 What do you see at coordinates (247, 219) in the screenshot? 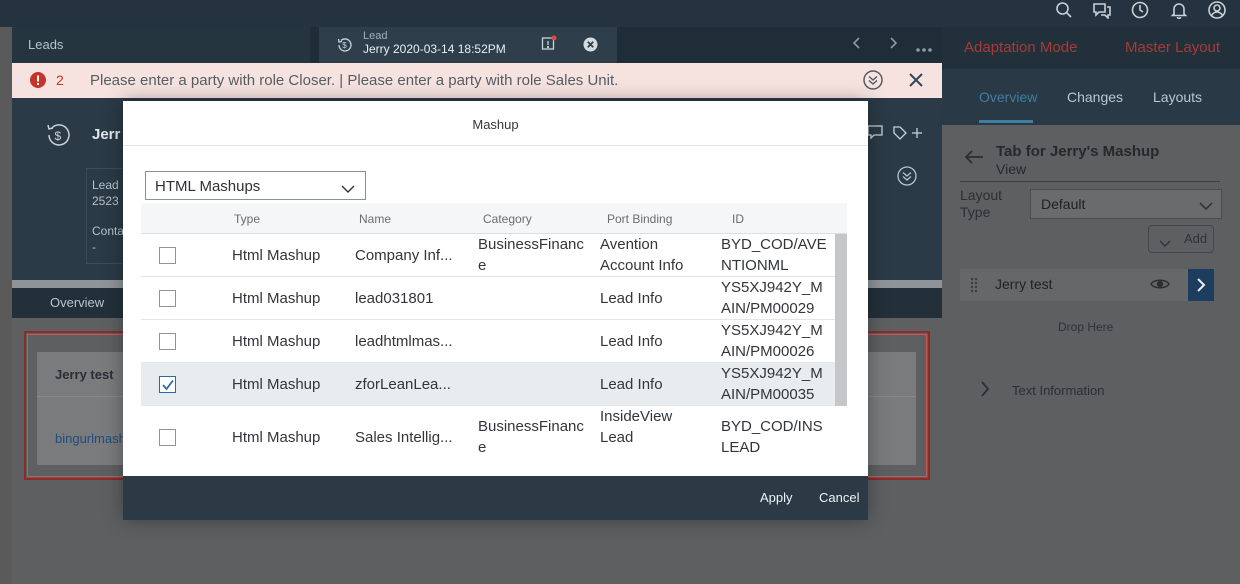
I see `col-type: Type` at bounding box center [247, 219].